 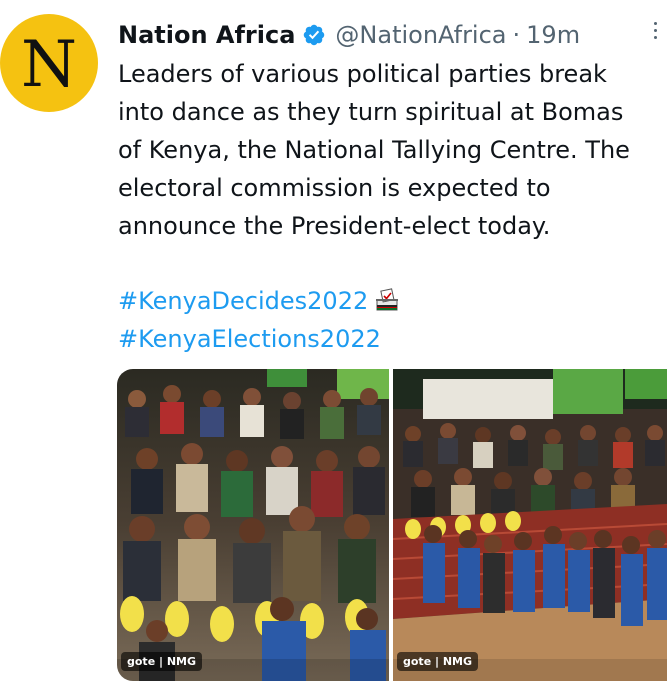 What do you see at coordinates (206, 35) in the screenshot?
I see `display-name: Nation Africa` at bounding box center [206, 35].